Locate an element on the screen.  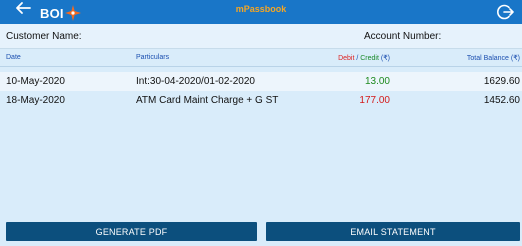
generate-pdf-button: GENERATE PDF is located at coordinates (131, 231).